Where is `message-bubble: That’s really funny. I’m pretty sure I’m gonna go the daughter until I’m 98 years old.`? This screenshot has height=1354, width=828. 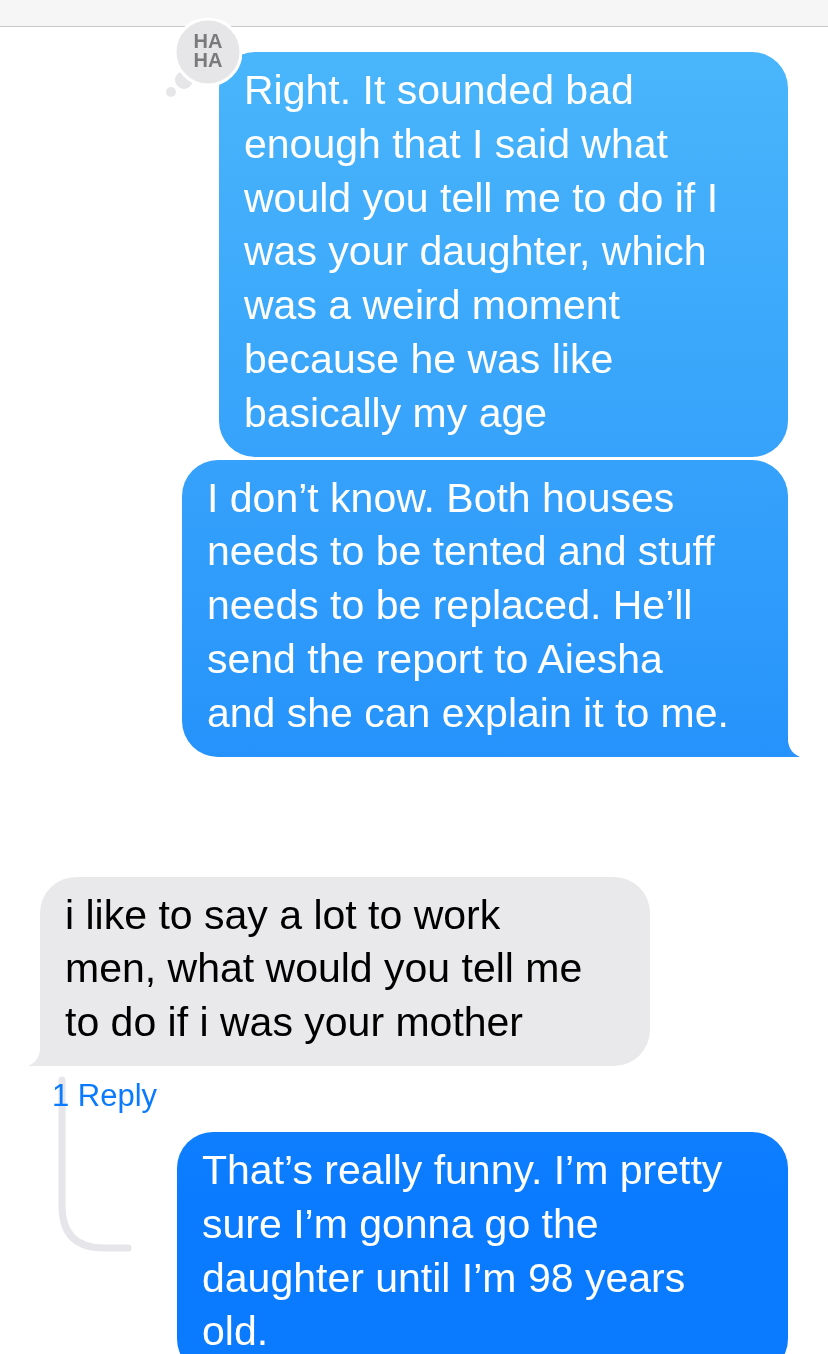 message-bubble: That’s really funny. I’m pretty sure I’m gonna go the daughter until I’m 98 years old. is located at coordinates (482, 1242).